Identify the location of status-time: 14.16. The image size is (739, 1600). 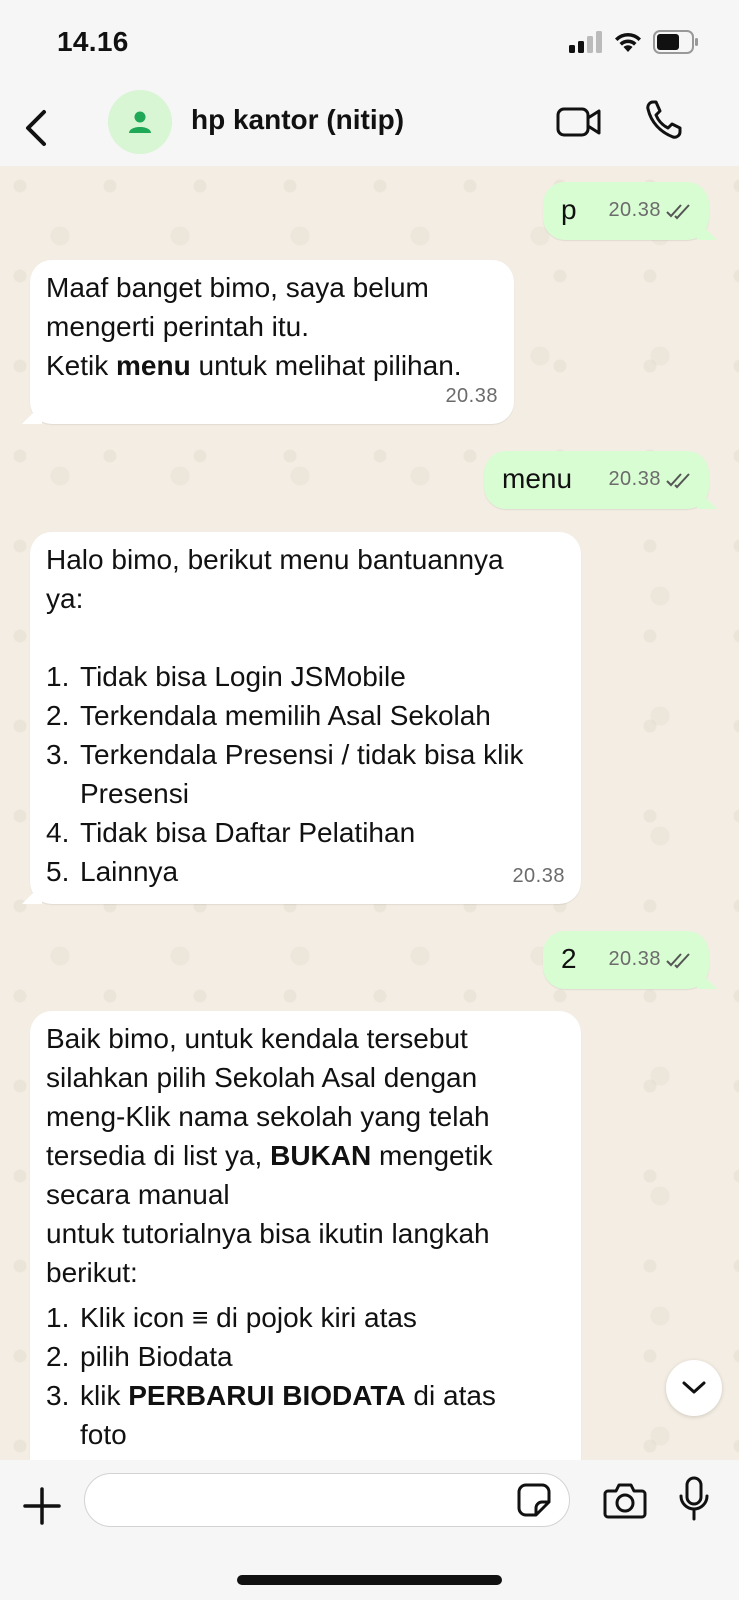
(93, 41).